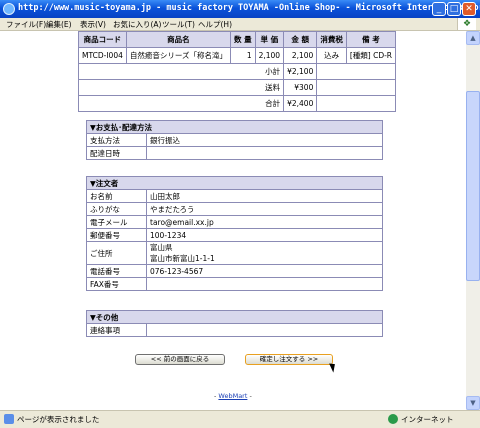 This screenshot has height=428, width=480. What do you see at coordinates (439, 9) in the screenshot?
I see `minimize-button: _` at bounding box center [439, 9].